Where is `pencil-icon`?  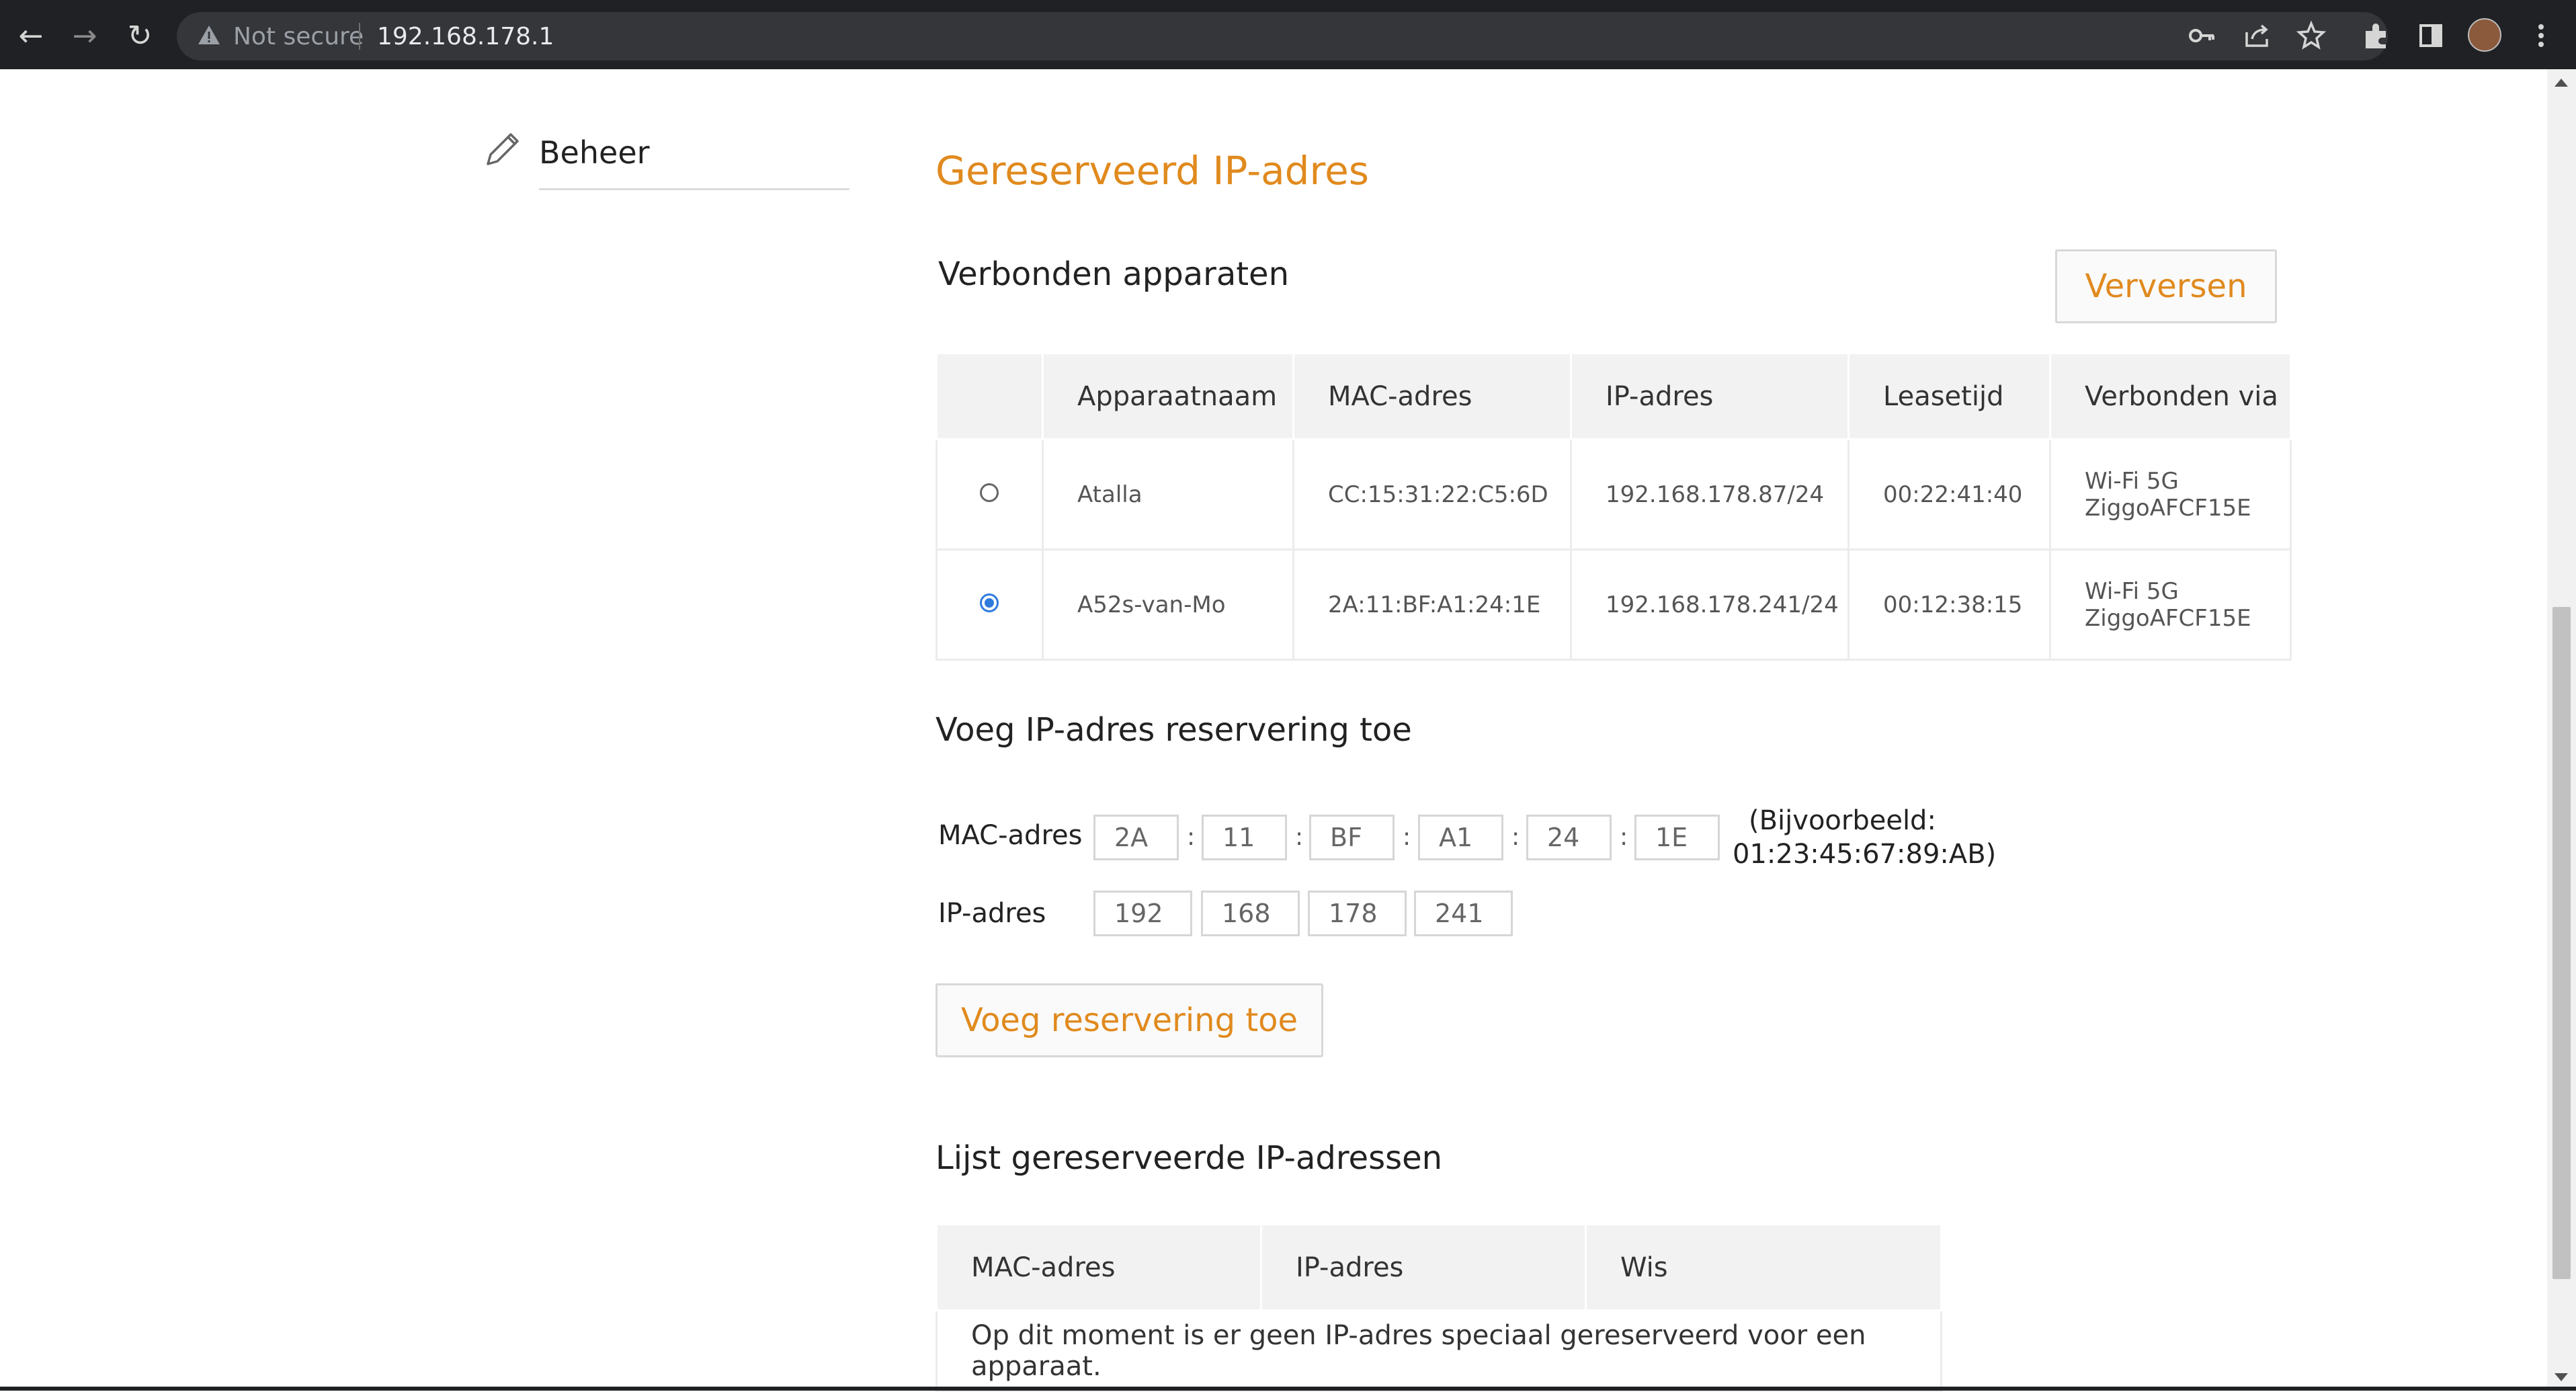 pencil-icon is located at coordinates (503, 149).